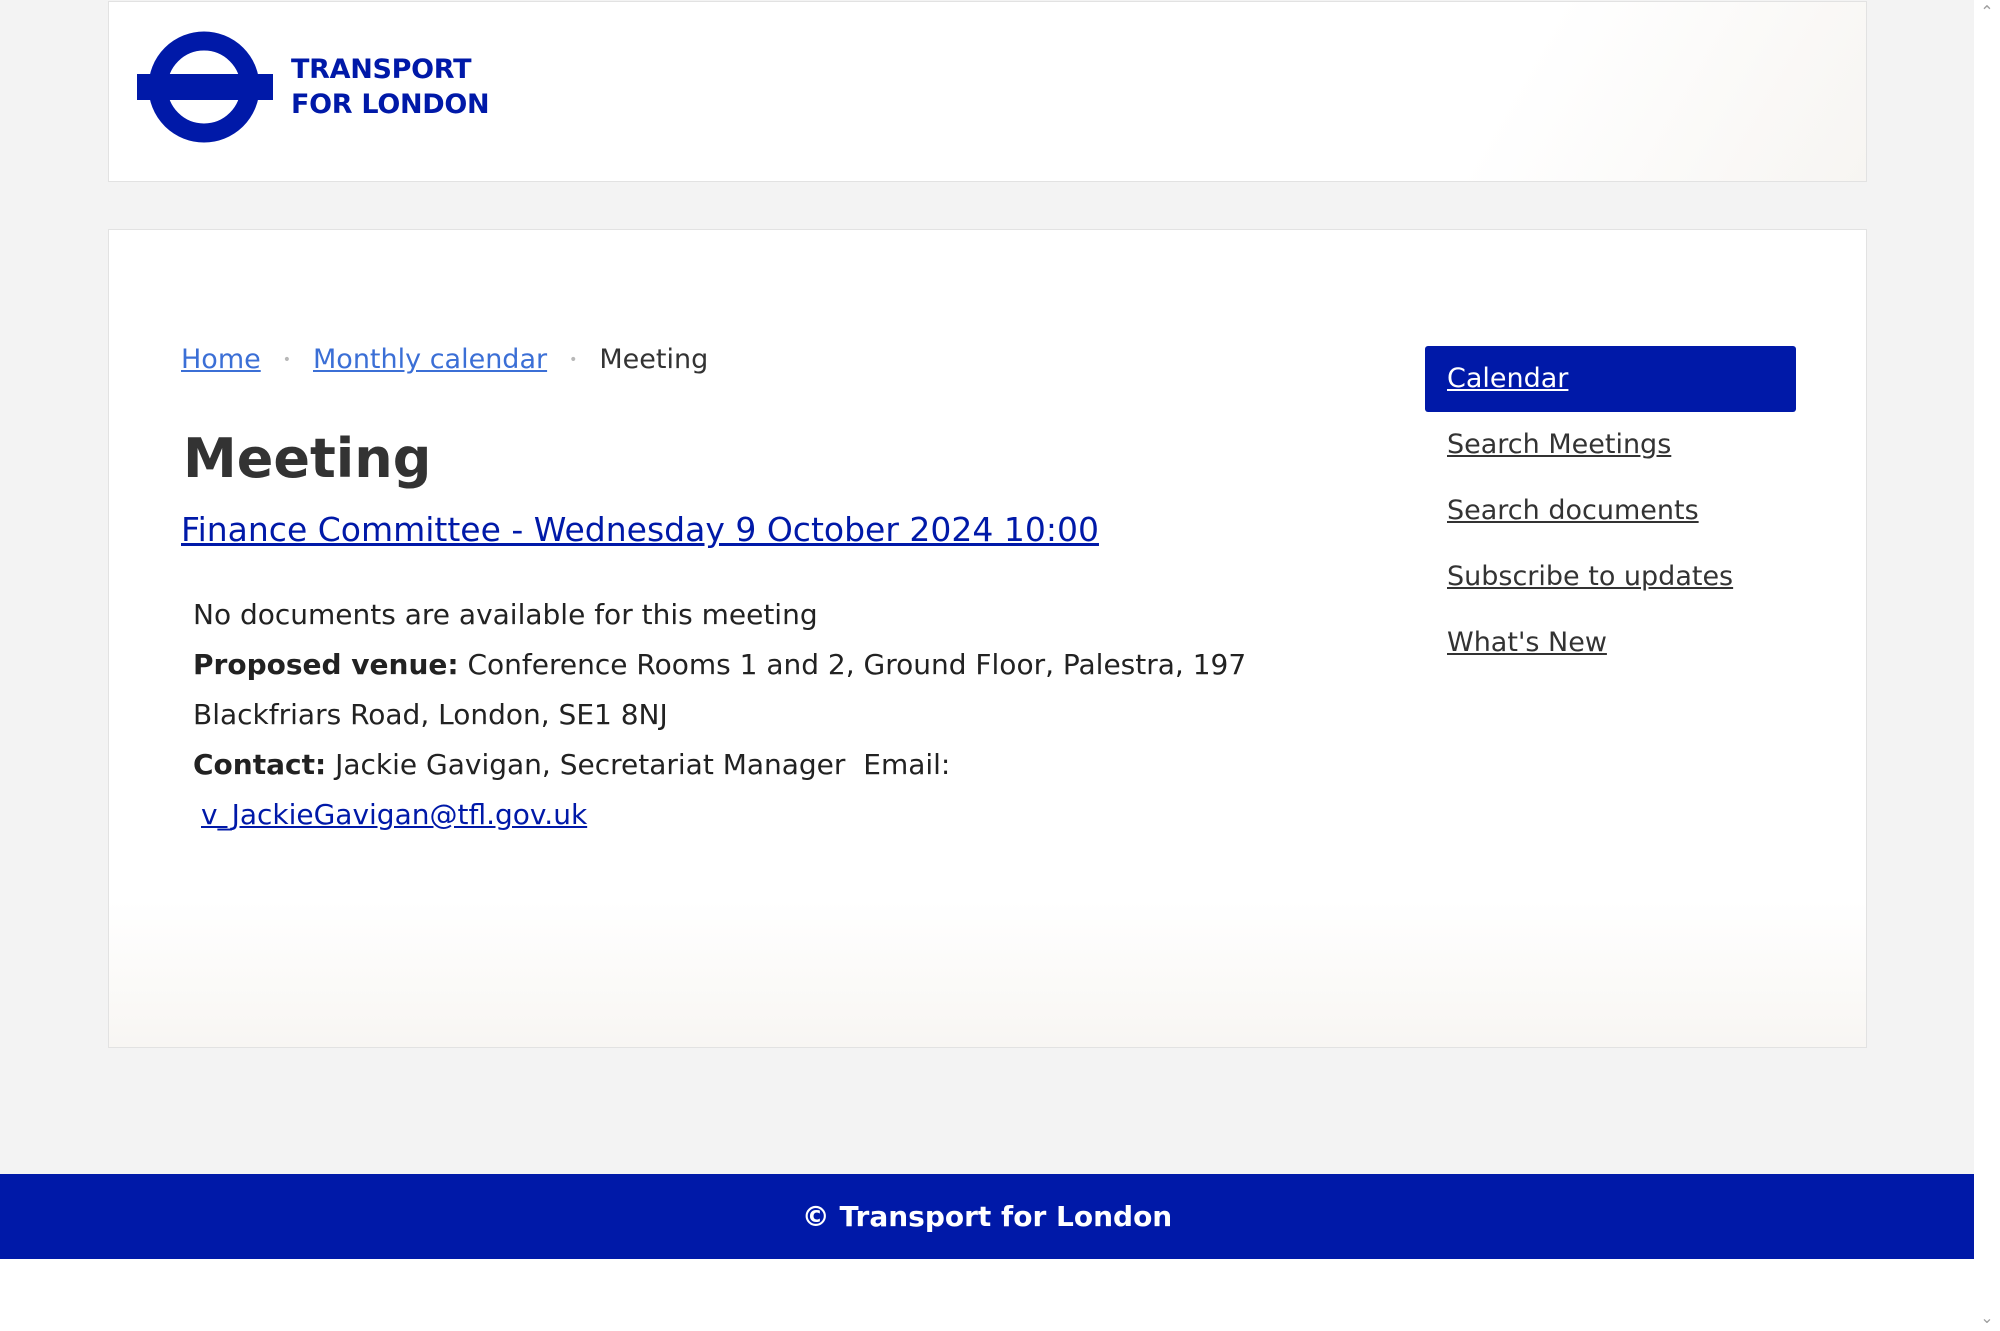 The width and height of the screenshot is (2000, 1331). I want to click on vertical-scrollbar: ⌃ ⌄, so click(1987, 665).